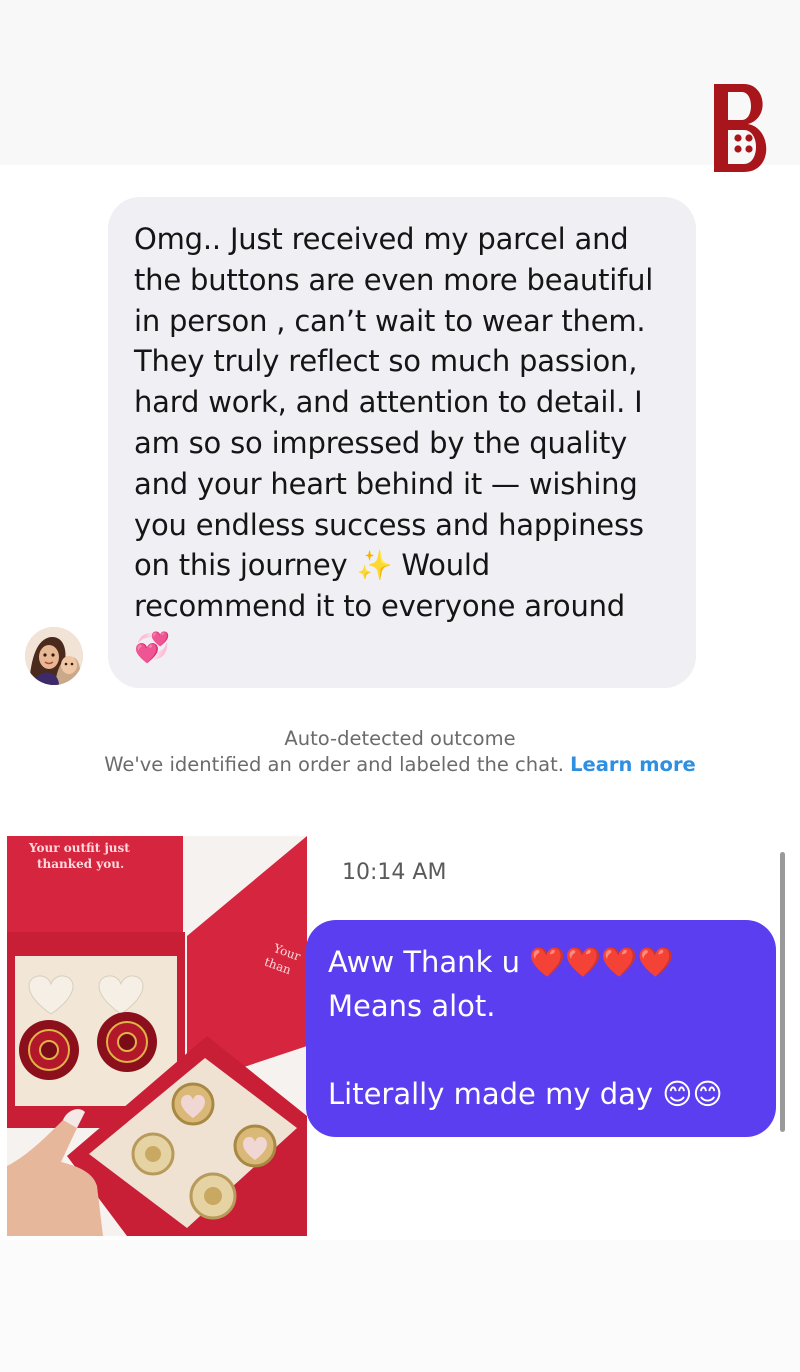  Describe the element at coordinates (400, 738) in the screenshot. I see `notice-title: Auto-detected outcome` at that location.